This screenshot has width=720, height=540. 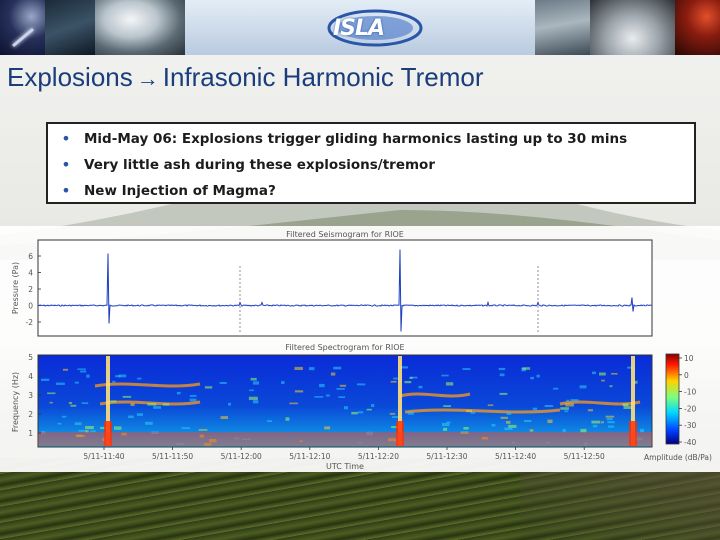 I want to click on y-tick-label: 0, so click(x=30, y=306).